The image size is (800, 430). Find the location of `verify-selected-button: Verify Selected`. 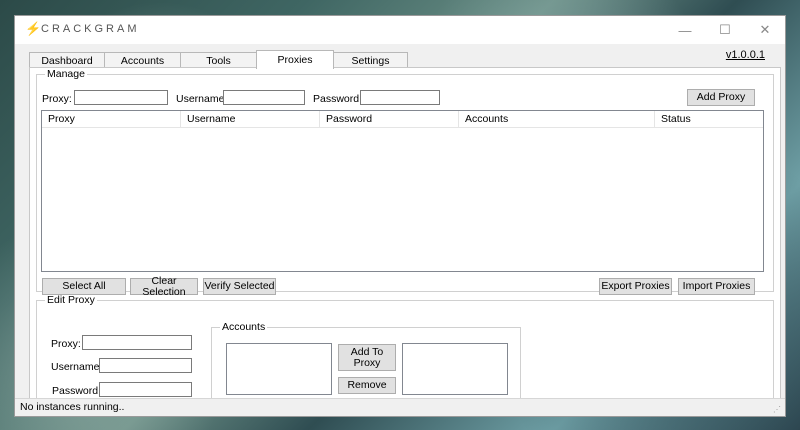

verify-selected-button: Verify Selected is located at coordinates (239, 286).